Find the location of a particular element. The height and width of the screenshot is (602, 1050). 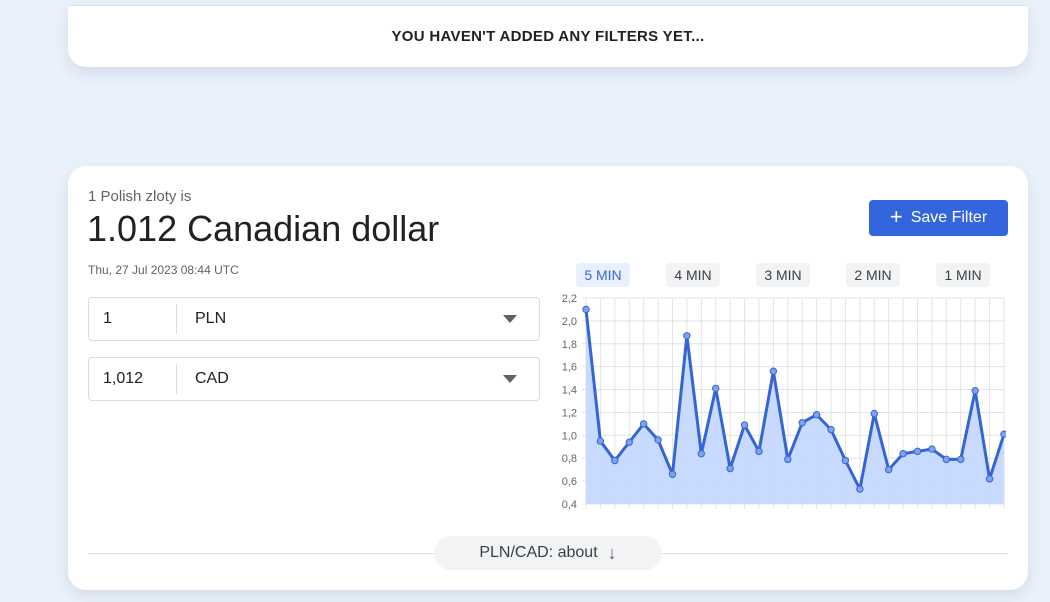

y-tick-label: 2,0 is located at coordinates (569, 322).